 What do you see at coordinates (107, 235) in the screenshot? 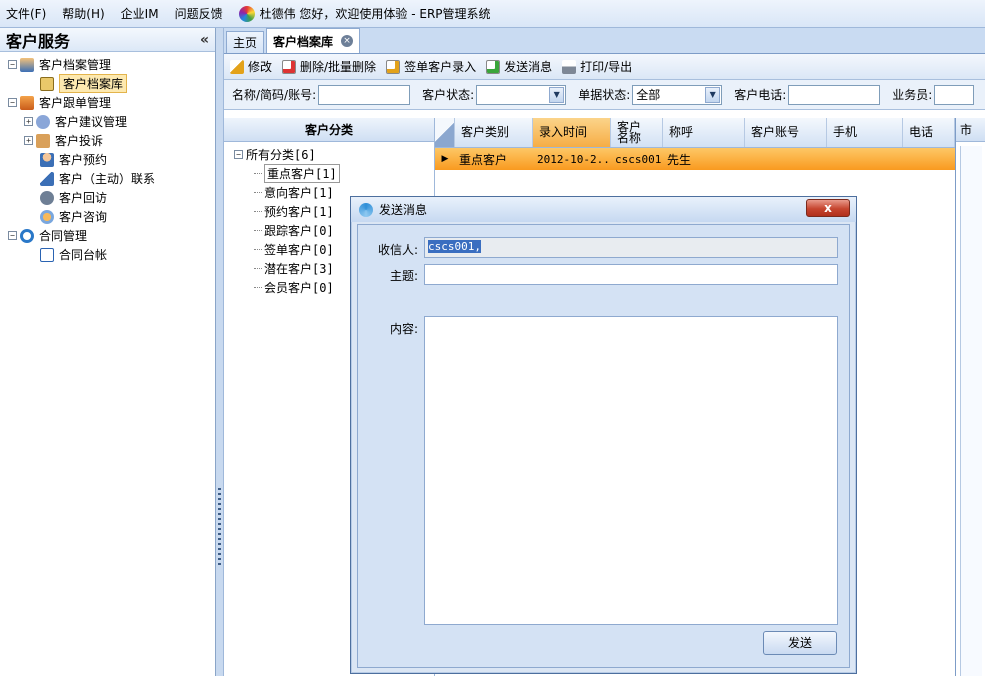
I see `tree-node-contract-mgmt: − 合同管理` at bounding box center [107, 235].